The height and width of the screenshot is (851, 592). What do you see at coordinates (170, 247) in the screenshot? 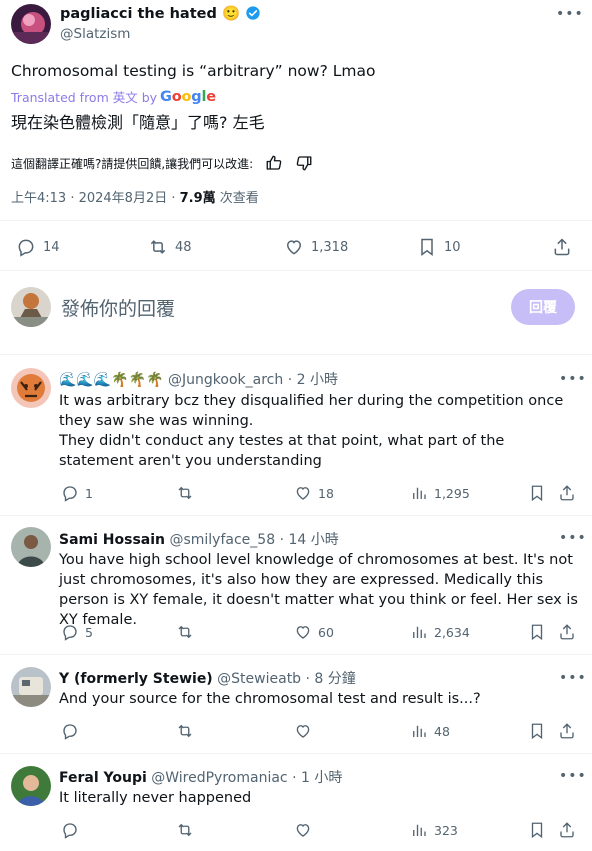
I see `retweet-action: 48` at bounding box center [170, 247].